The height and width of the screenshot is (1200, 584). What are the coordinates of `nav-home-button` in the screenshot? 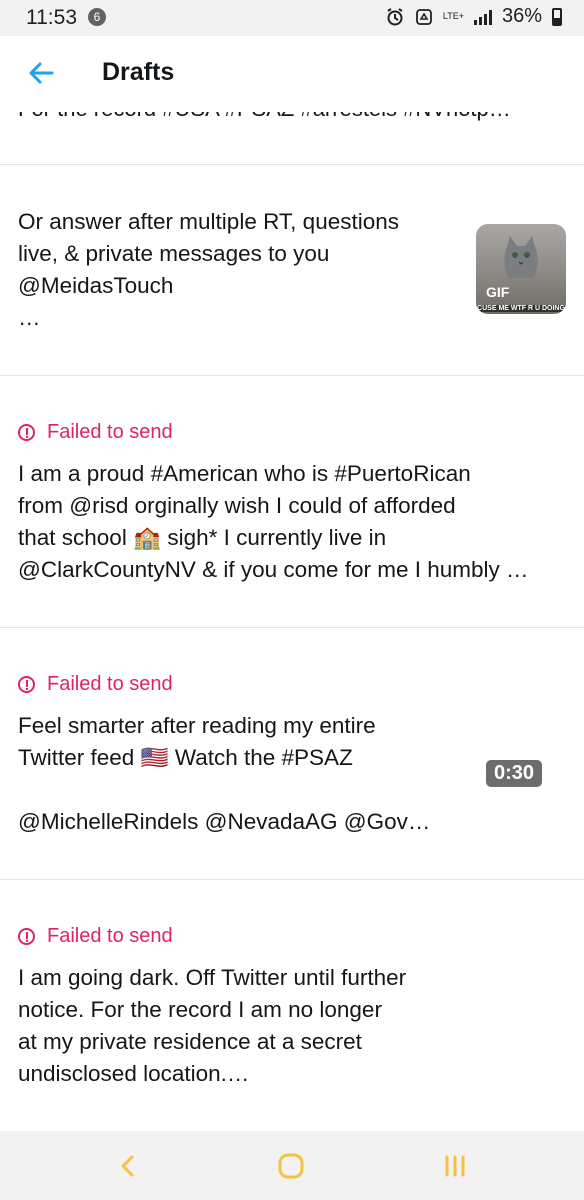 It's located at (291, 1166).